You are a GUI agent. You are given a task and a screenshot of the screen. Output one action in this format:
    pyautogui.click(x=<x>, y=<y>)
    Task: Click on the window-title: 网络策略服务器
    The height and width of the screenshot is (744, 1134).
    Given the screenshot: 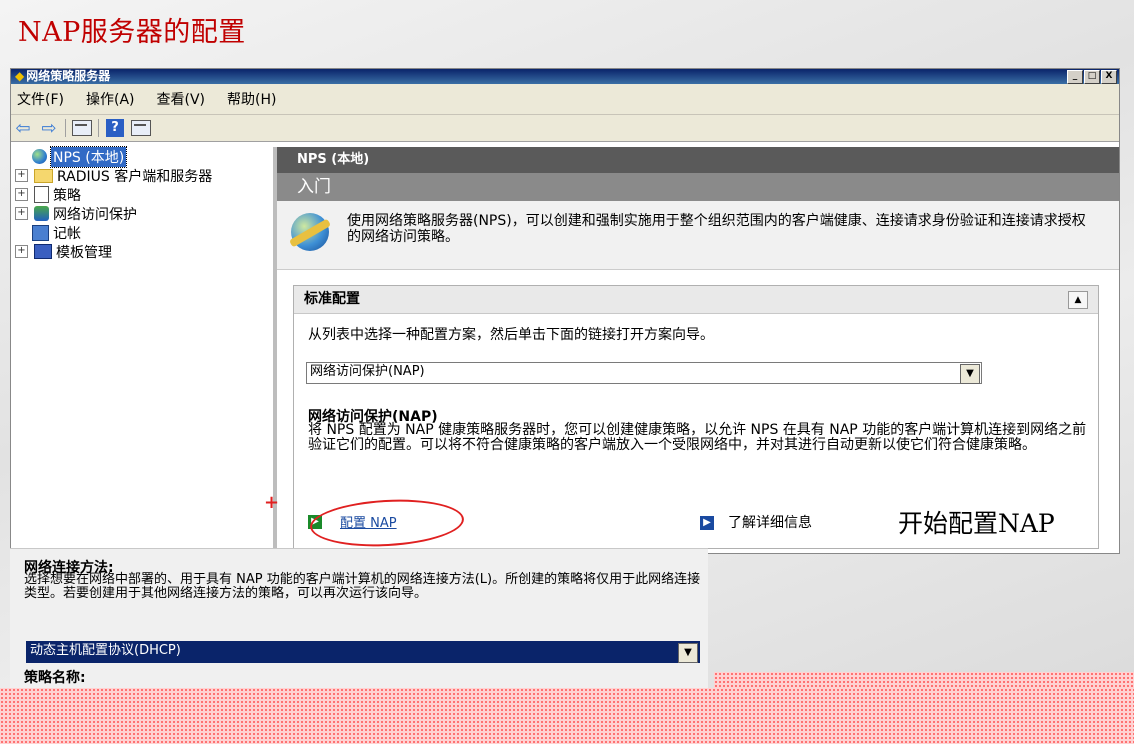 What is the action you would take?
    pyautogui.click(x=68, y=76)
    